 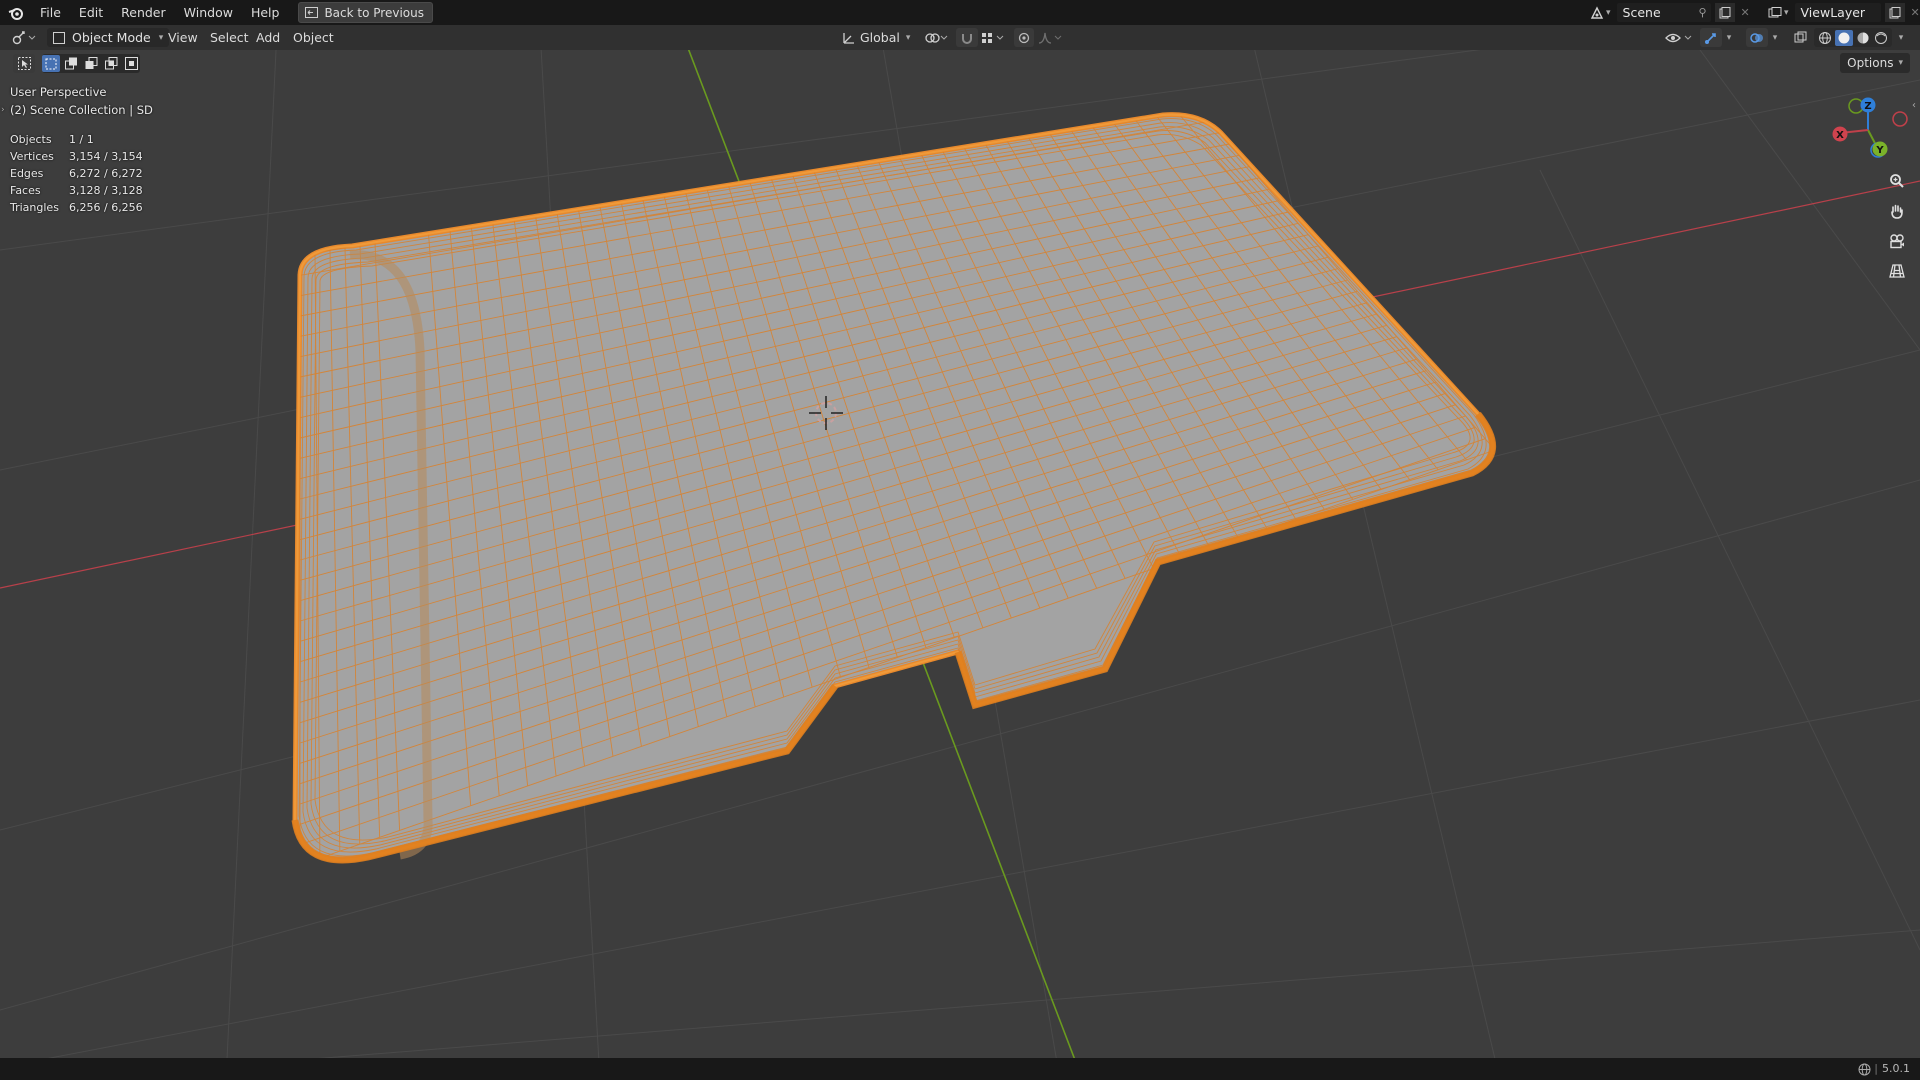 I want to click on chevron-right-icon: ›, so click(x=3, y=110).